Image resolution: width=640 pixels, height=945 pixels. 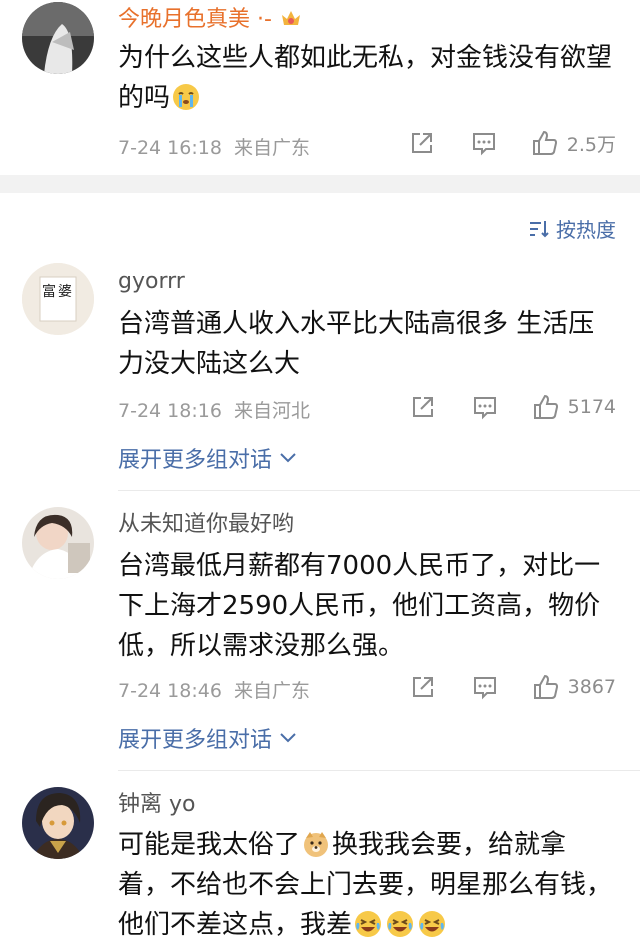 What do you see at coordinates (512, 143) in the screenshot?
I see `comment-actions: 2.5万` at bounding box center [512, 143].